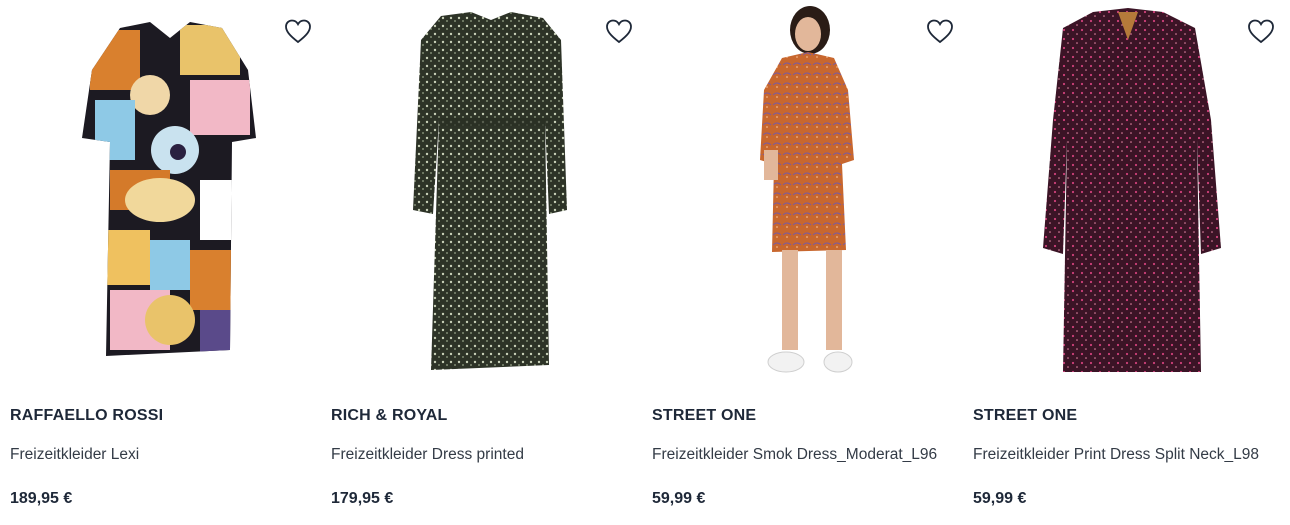 The width and height of the screenshot is (1290, 525). What do you see at coordinates (794, 455) in the screenshot?
I see `product-name: Freizeitkleider Smok Dress_Moderat_L96` at bounding box center [794, 455].